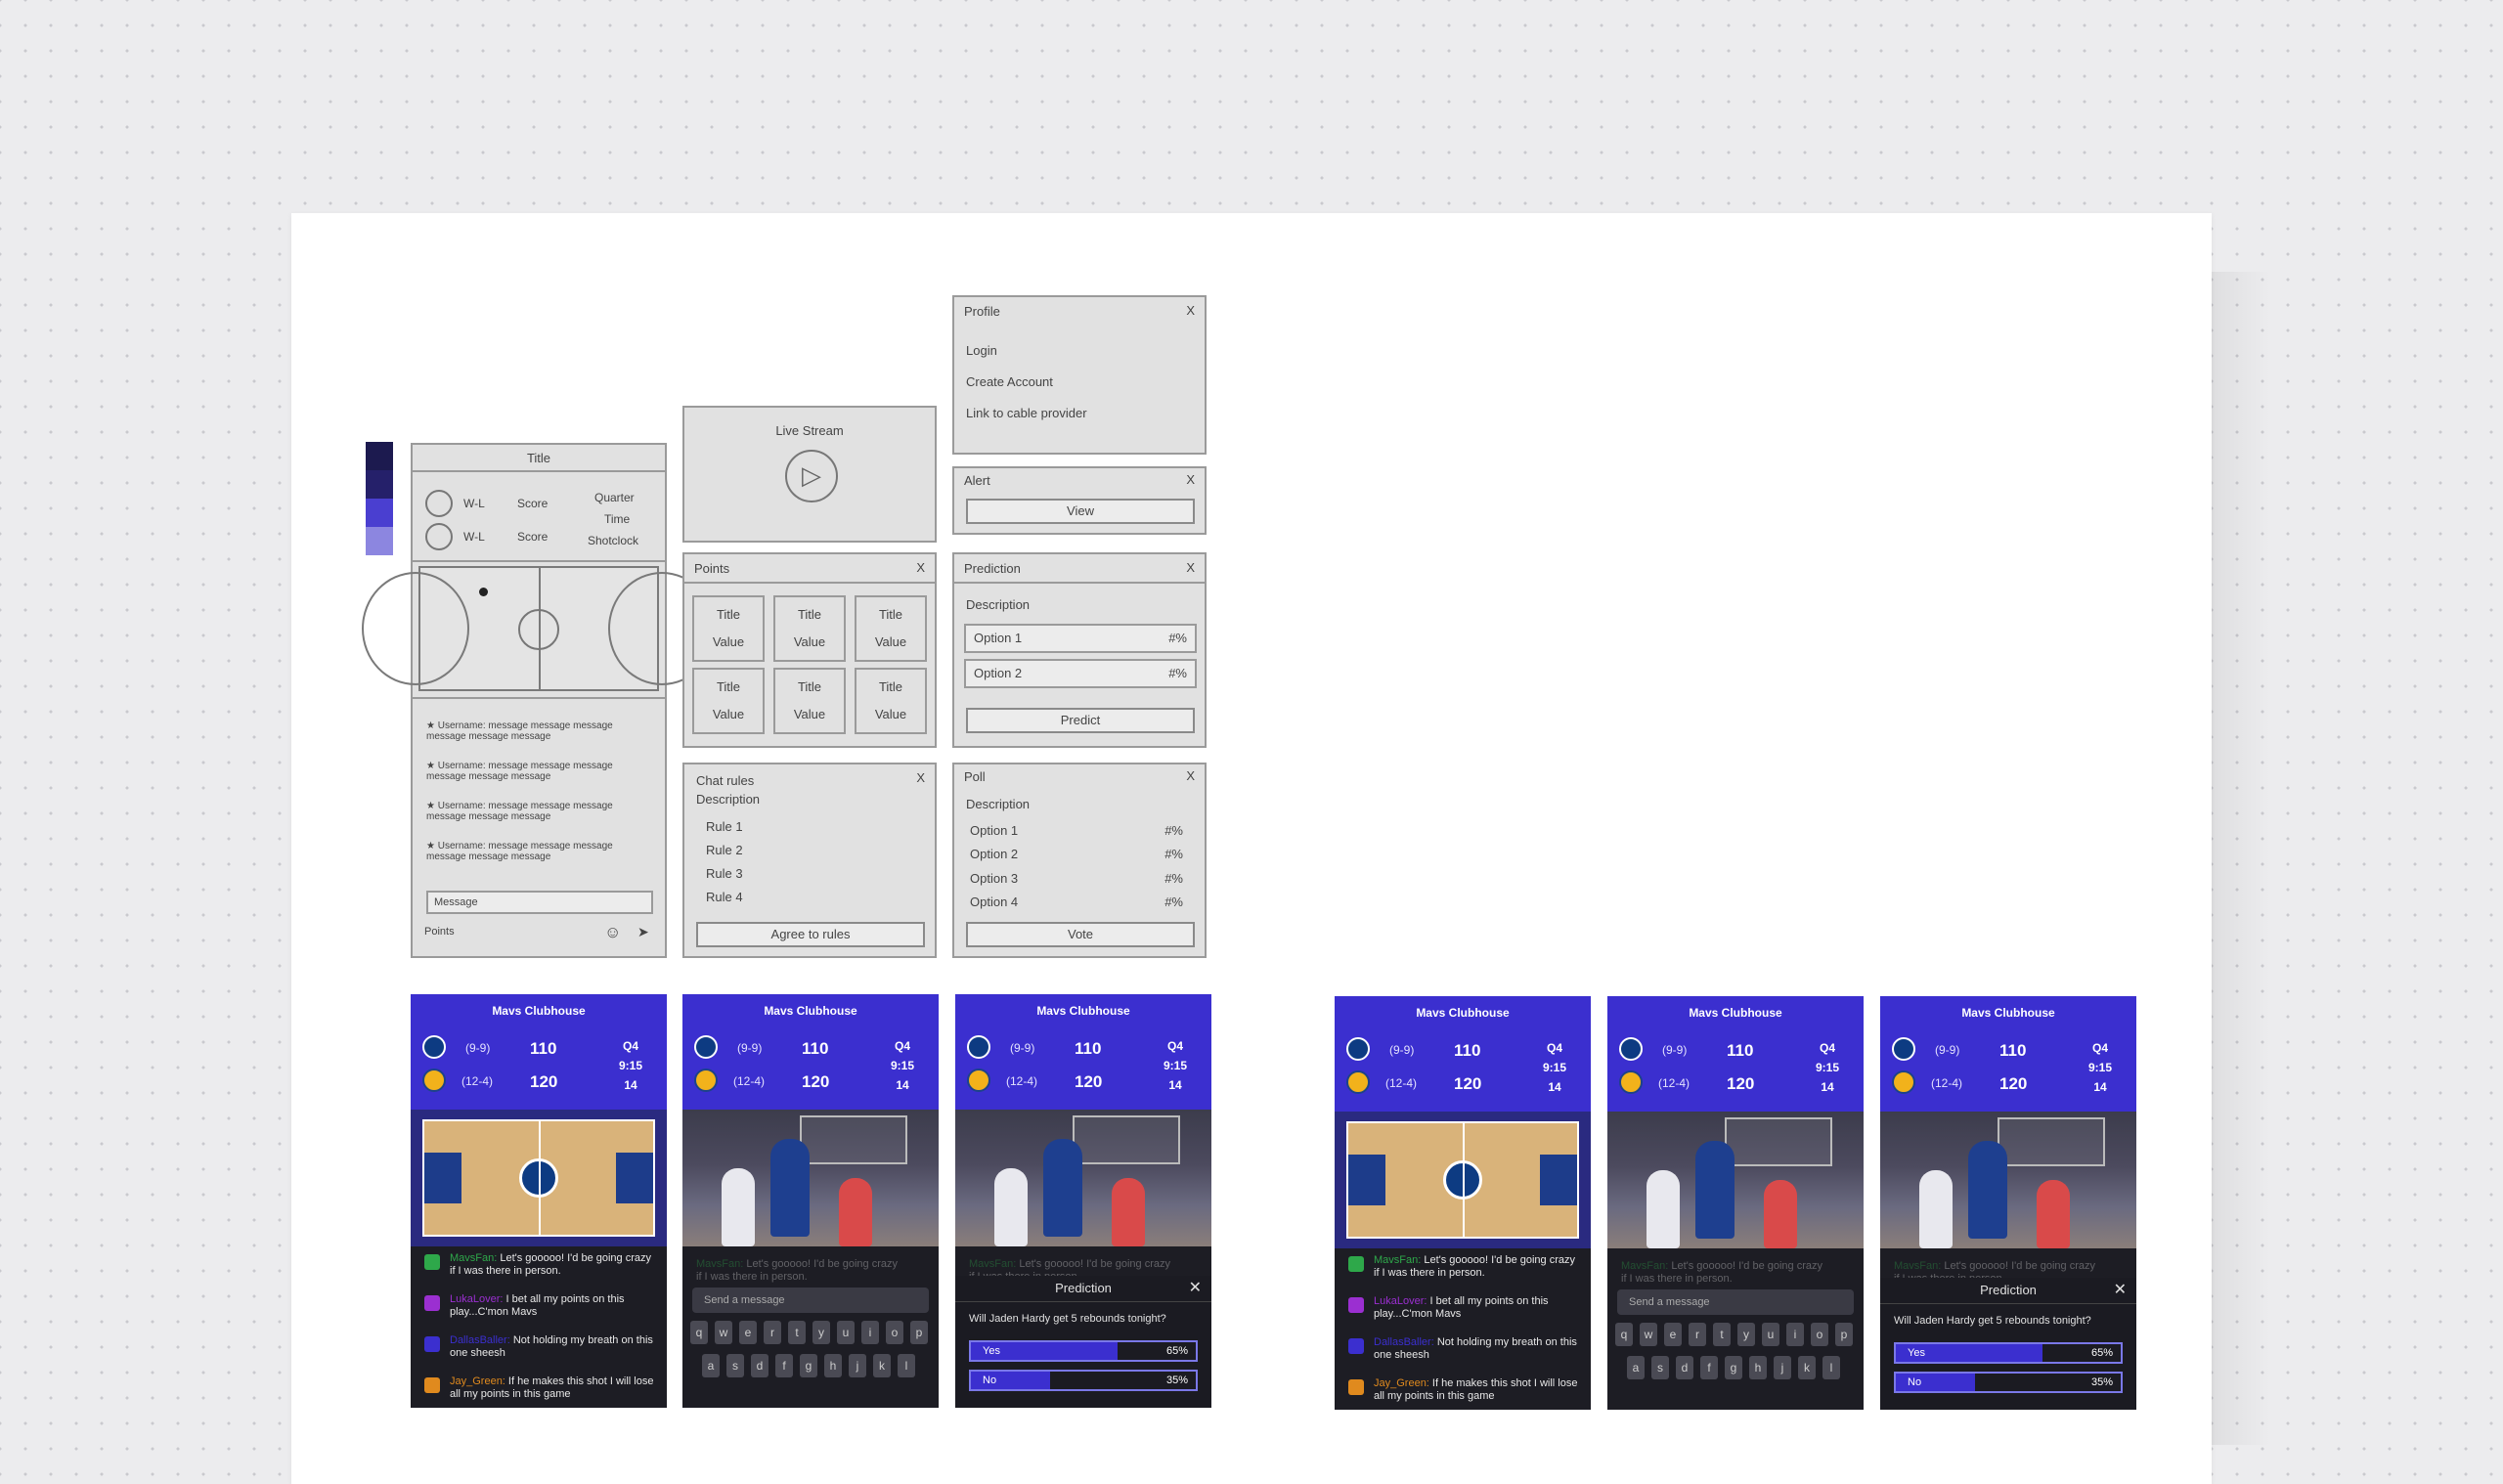 This screenshot has height=1484, width=2503. What do you see at coordinates (1067, 1319) in the screenshot?
I see `prediction-question: Will Jaden Hardy get 5 rebounds tonight?` at bounding box center [1067, 1319].